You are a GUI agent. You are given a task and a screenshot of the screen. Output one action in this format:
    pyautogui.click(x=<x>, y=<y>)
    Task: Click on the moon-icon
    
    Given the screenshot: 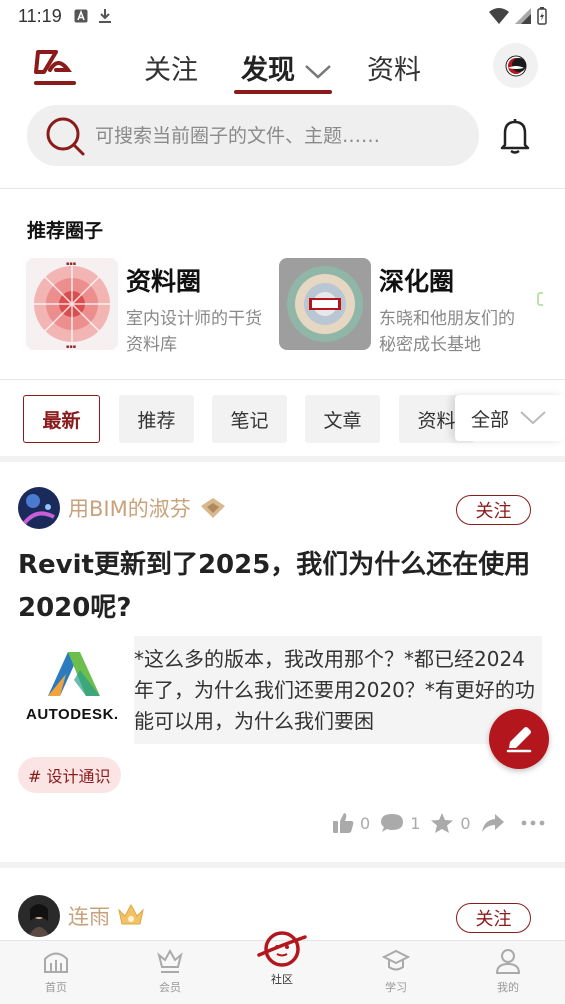 What is the action you would take?
    pyautogui.click(x=515, y=65)
    